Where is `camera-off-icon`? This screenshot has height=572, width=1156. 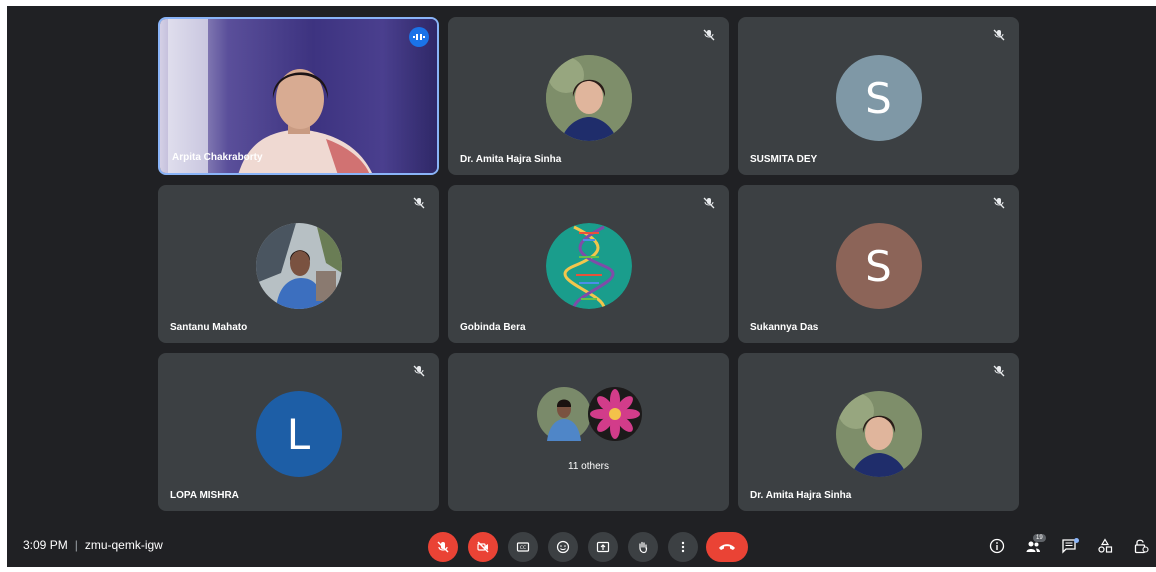 camera-off-icon is located at coordinates (483, 547).